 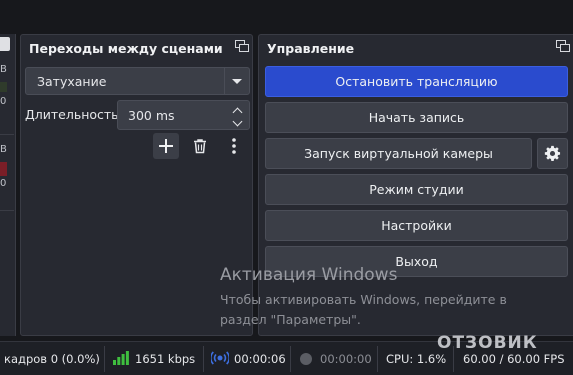 I want to click on trash-icon, so click(x=200, y=146).